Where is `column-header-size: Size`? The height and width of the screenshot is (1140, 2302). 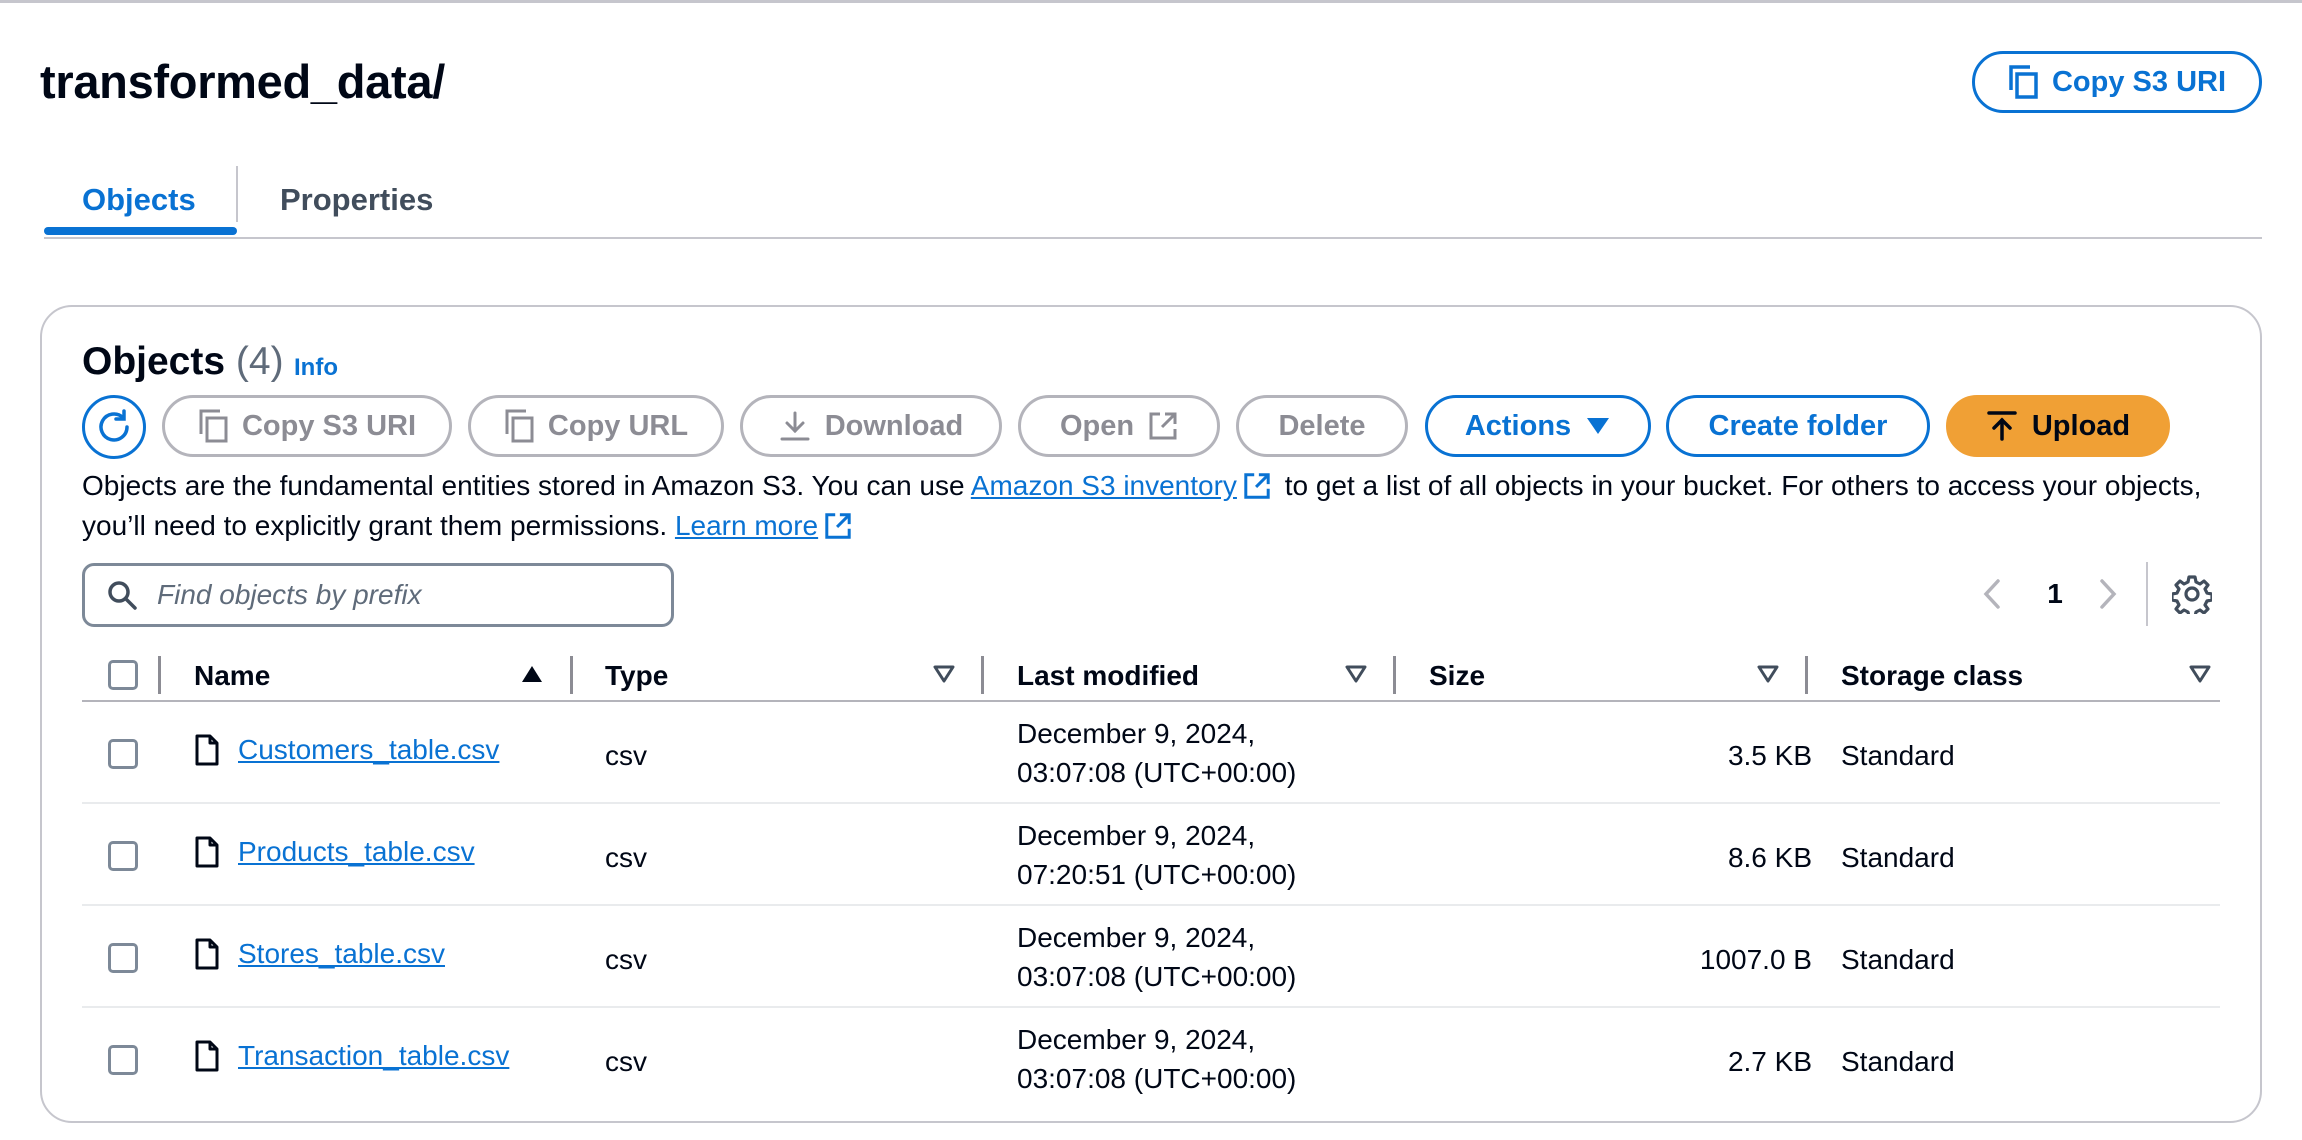
column-header-size: Size is located at coordinates (1457, 676).